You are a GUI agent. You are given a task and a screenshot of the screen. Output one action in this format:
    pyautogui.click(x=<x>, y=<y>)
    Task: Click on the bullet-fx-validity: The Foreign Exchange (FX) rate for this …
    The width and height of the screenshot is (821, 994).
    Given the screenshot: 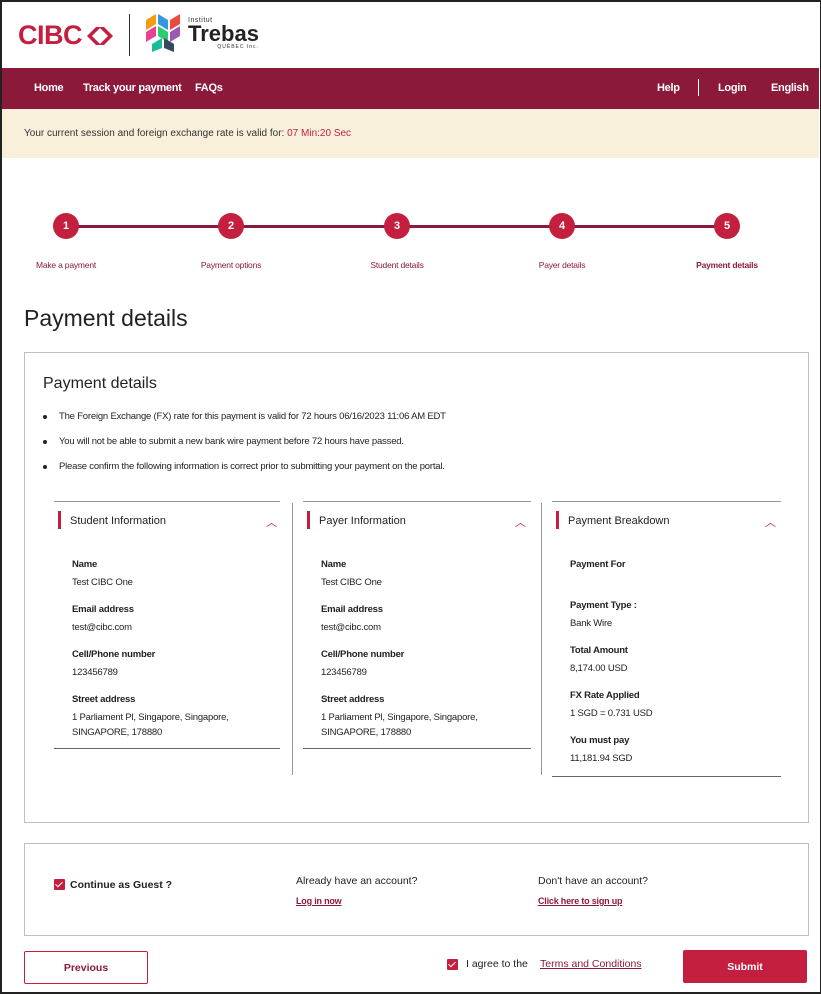 What is the action you would take?
    pyautogui.click(x=244, y=416)
    